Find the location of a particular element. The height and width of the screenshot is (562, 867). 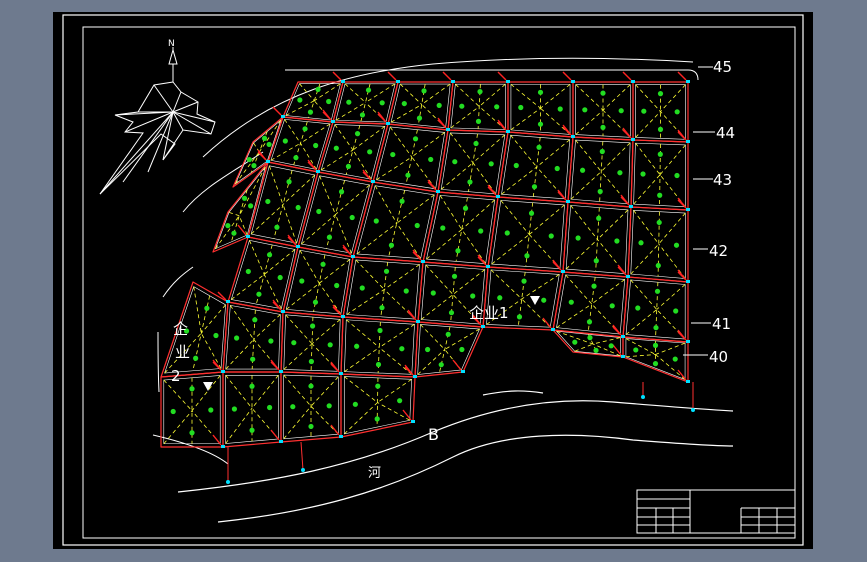

north-arrow-icon is located at coordinates (157, 121).